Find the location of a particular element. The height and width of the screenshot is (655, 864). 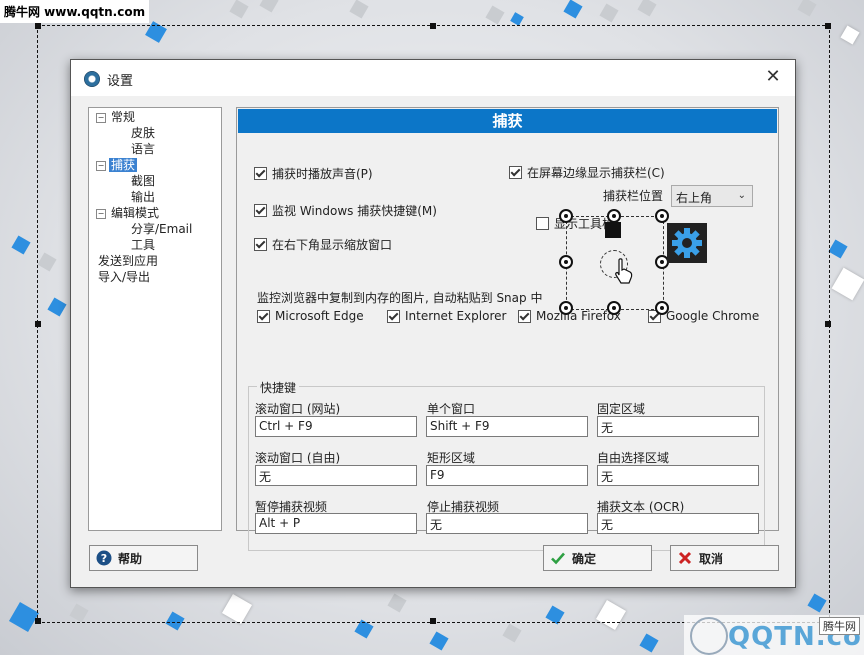

ie-checkbox: Internet Explorer is located at coordinates (446, 316).